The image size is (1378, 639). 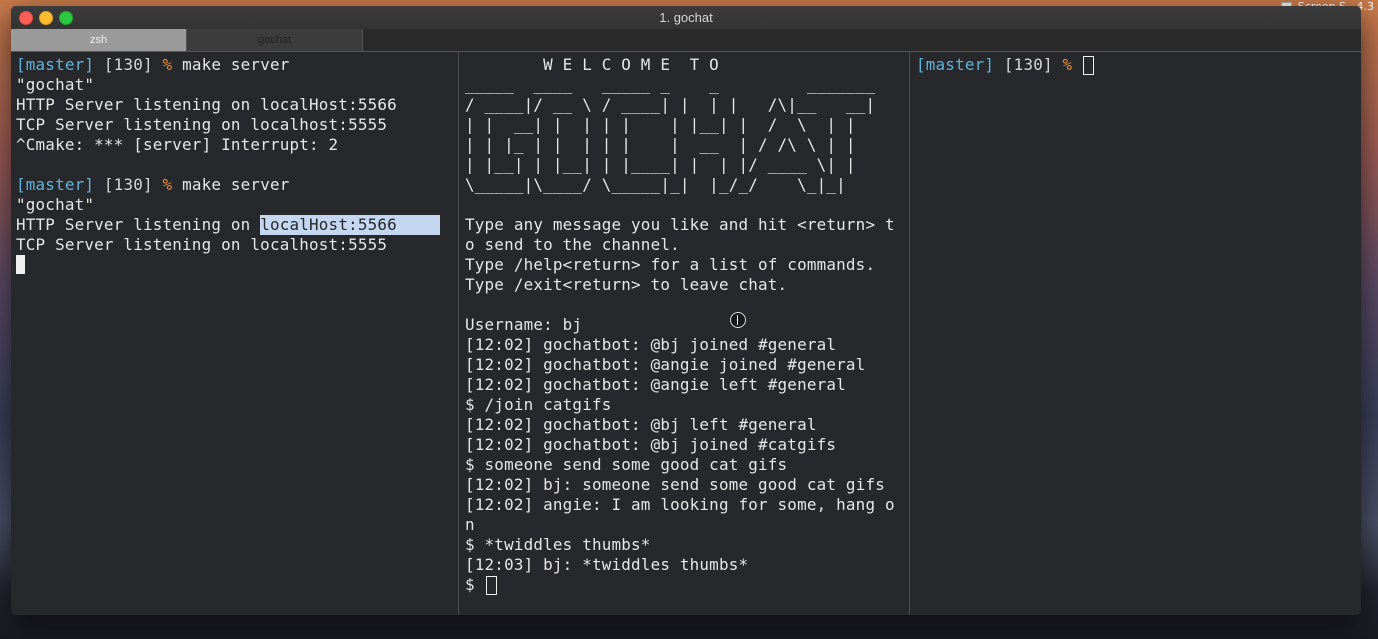 What do you see at coordinates (470, 524) in the screenshot?
I see `chat-line: n` at bounding box center [470, 524].